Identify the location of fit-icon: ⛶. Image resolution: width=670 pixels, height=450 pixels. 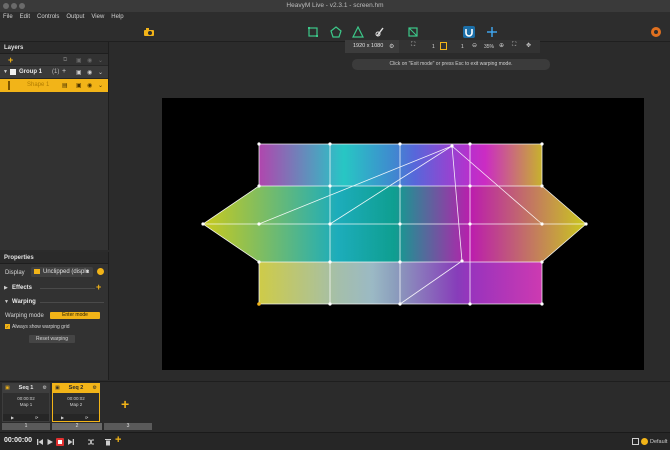
(514, 45).